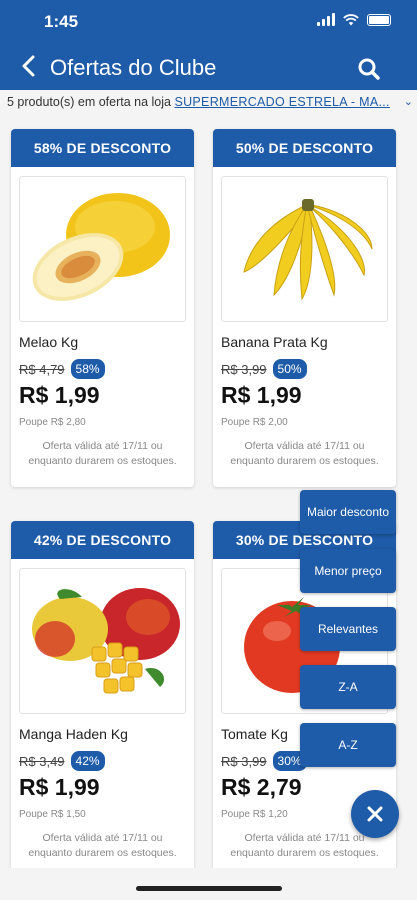 Image resolution: width=417 pixels, height=900 pixels. I want to click on chevron-down-icon: ⌄, so click(408, 101).